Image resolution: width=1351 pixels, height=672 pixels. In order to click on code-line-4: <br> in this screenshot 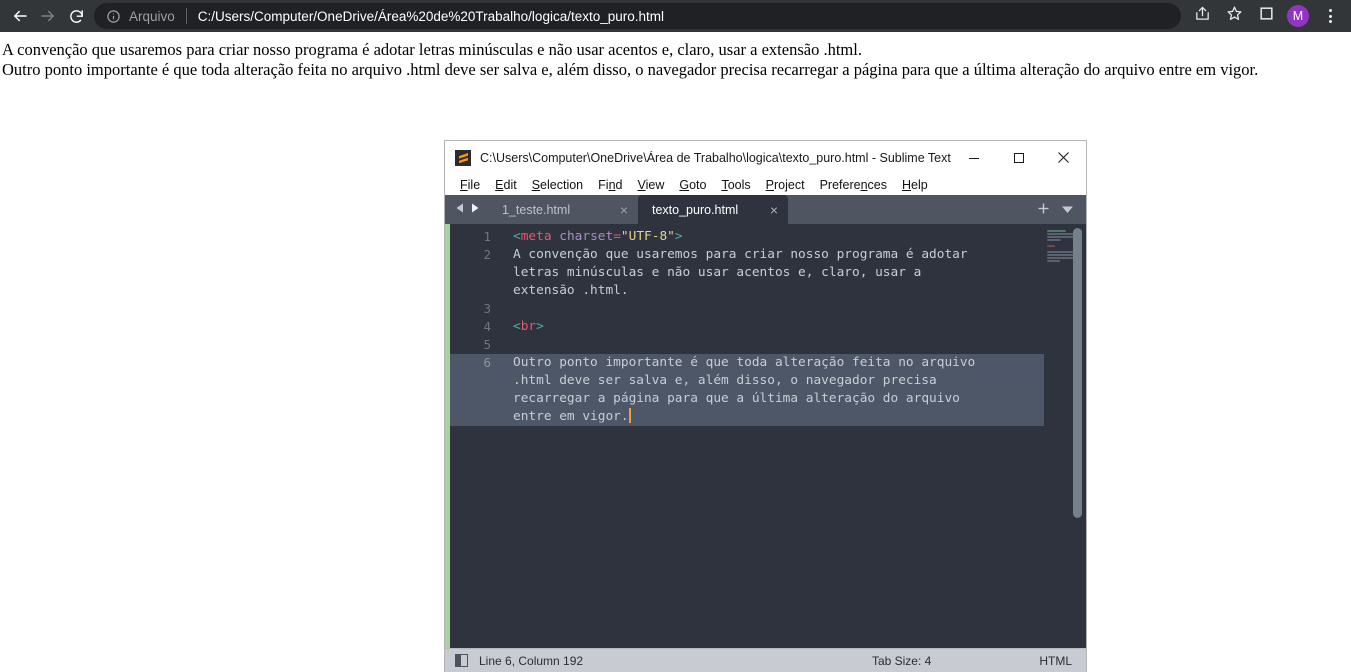, I will do `click(773, 327)`.